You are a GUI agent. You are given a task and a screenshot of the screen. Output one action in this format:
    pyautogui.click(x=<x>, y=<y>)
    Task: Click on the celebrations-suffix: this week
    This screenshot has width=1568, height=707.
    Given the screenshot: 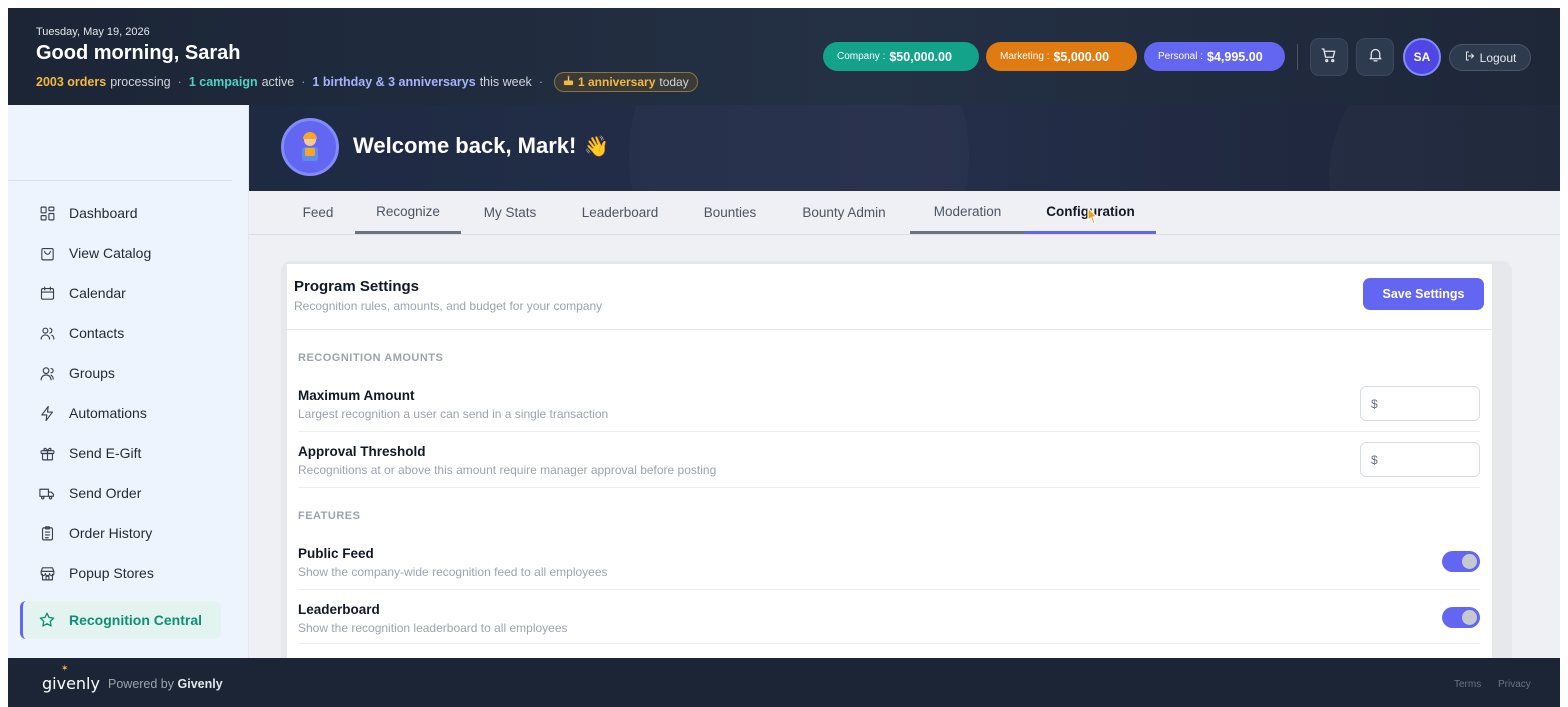 What is the action you would take?
    pyautogui.click(x=505, y=82)
    